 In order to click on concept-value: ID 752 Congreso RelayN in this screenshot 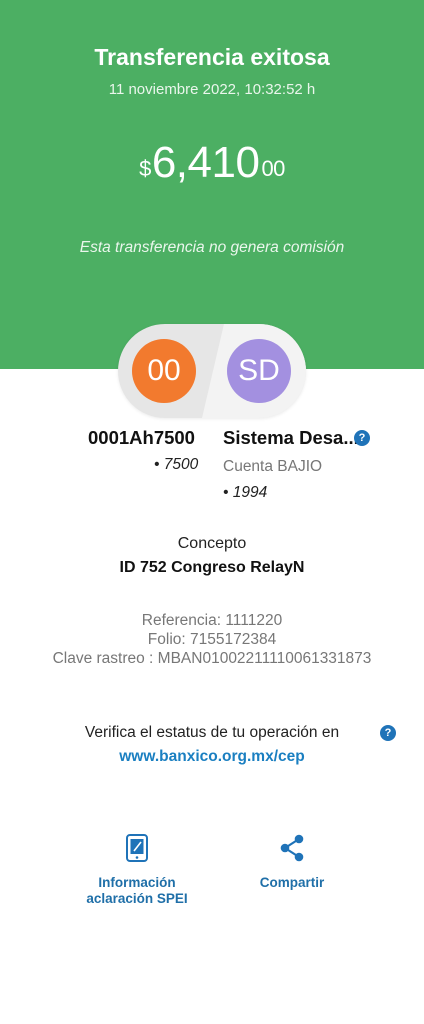, I will do `click(212, 567)`.